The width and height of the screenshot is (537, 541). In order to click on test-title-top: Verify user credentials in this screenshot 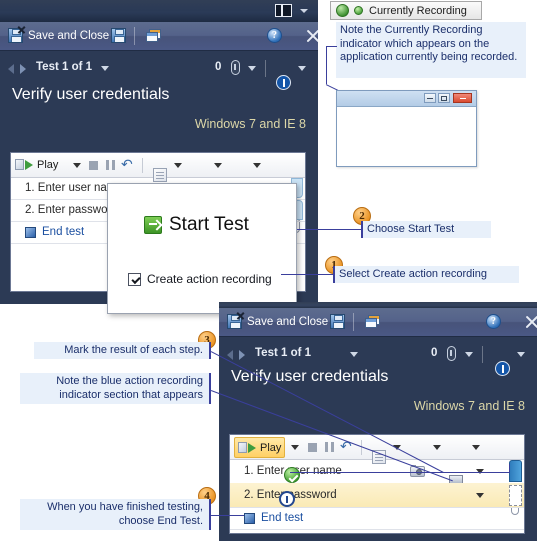, I will do `click(91, 94)`.